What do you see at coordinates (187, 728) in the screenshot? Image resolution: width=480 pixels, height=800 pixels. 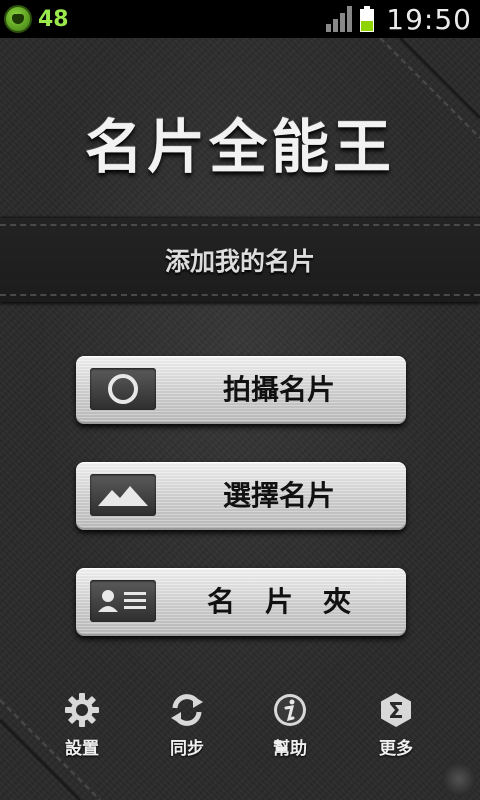 I see `sync-button: 同步` at bounding box center [187, 728].